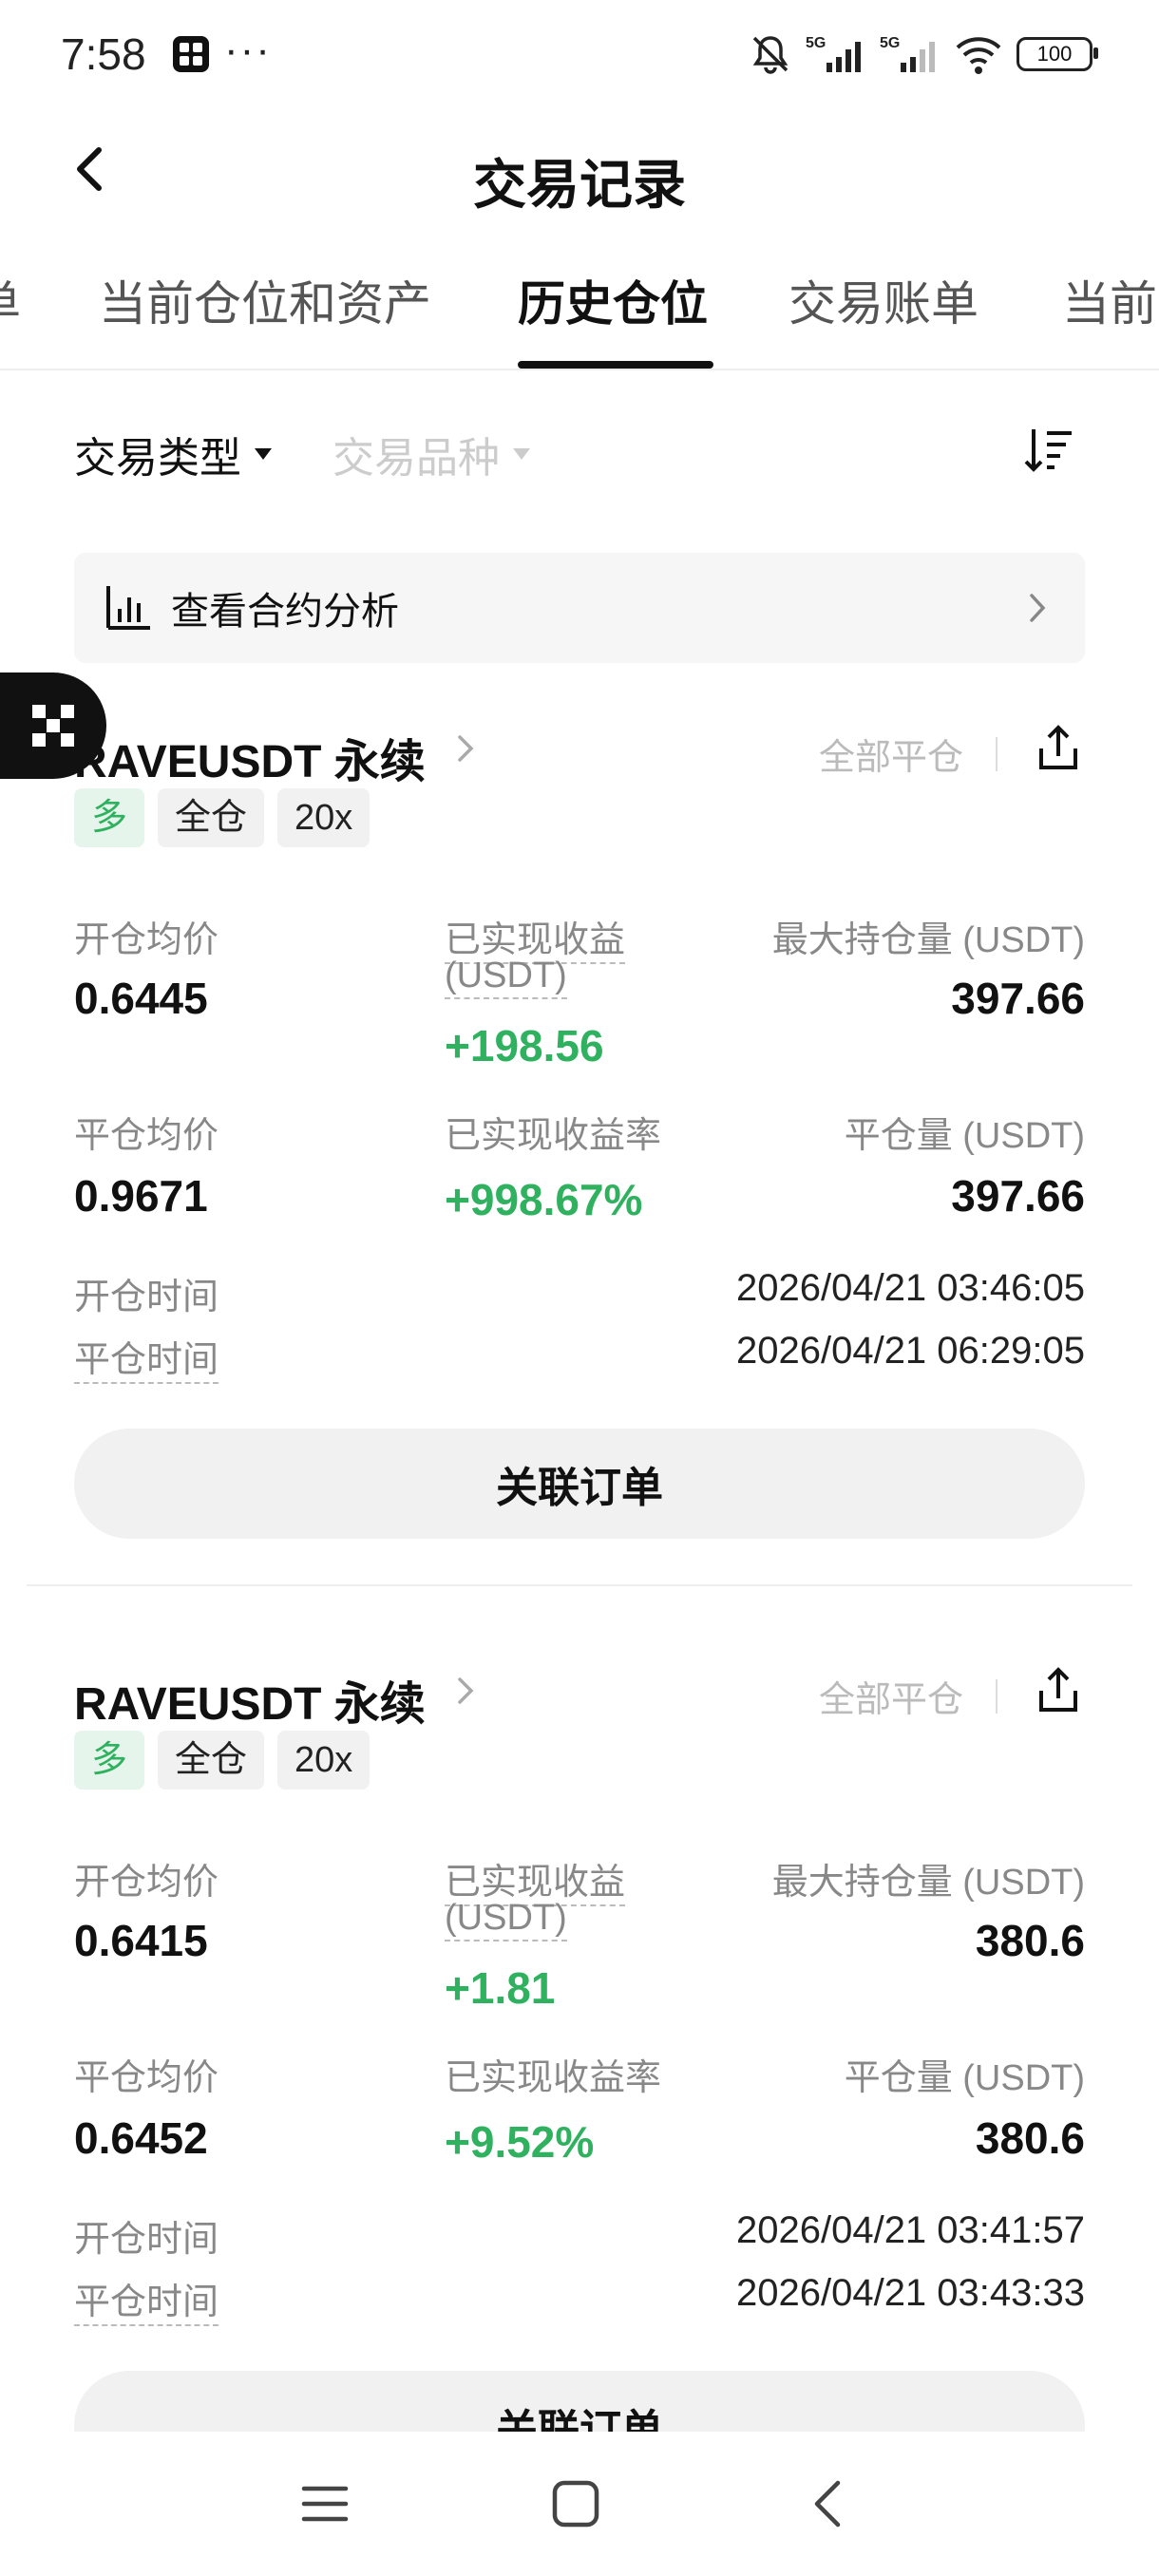 The height and width of the screenshot is (2576, 1159). I want to click on sort-button, so click(1048, 450).